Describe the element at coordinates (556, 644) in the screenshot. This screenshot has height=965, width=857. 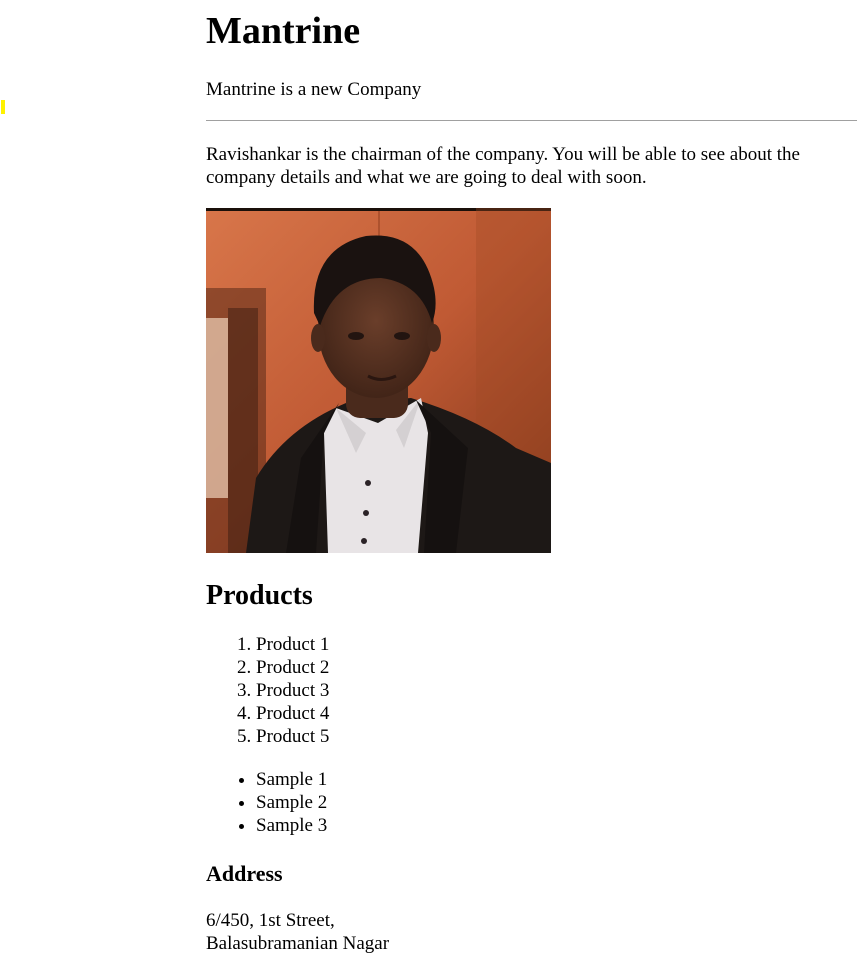
I see `list-item: Product 1` at that location.